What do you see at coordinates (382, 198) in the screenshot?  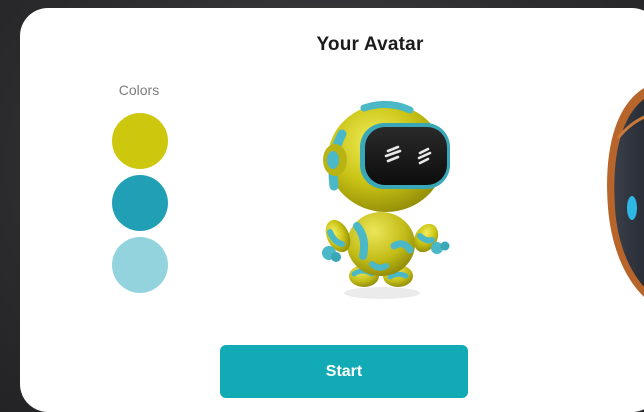 I see `robot-avatar-icon` at bounding box center [382, 198].